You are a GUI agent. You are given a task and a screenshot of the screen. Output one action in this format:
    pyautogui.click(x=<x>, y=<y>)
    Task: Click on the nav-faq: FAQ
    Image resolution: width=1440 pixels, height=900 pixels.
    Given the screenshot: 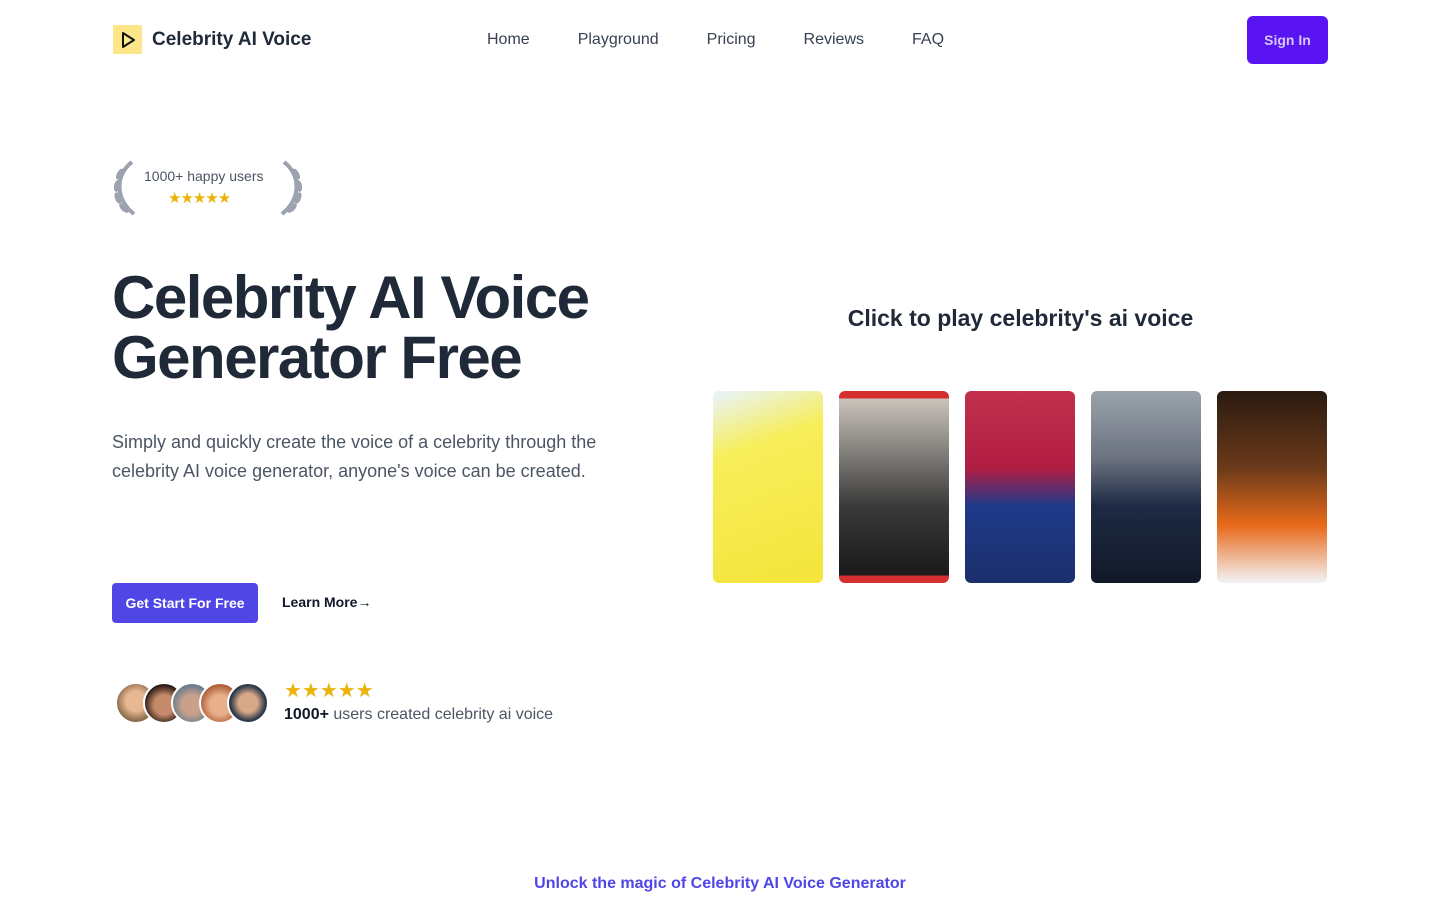 What is the action you would take?
    pyautogui.click(x=928, y=40)
    